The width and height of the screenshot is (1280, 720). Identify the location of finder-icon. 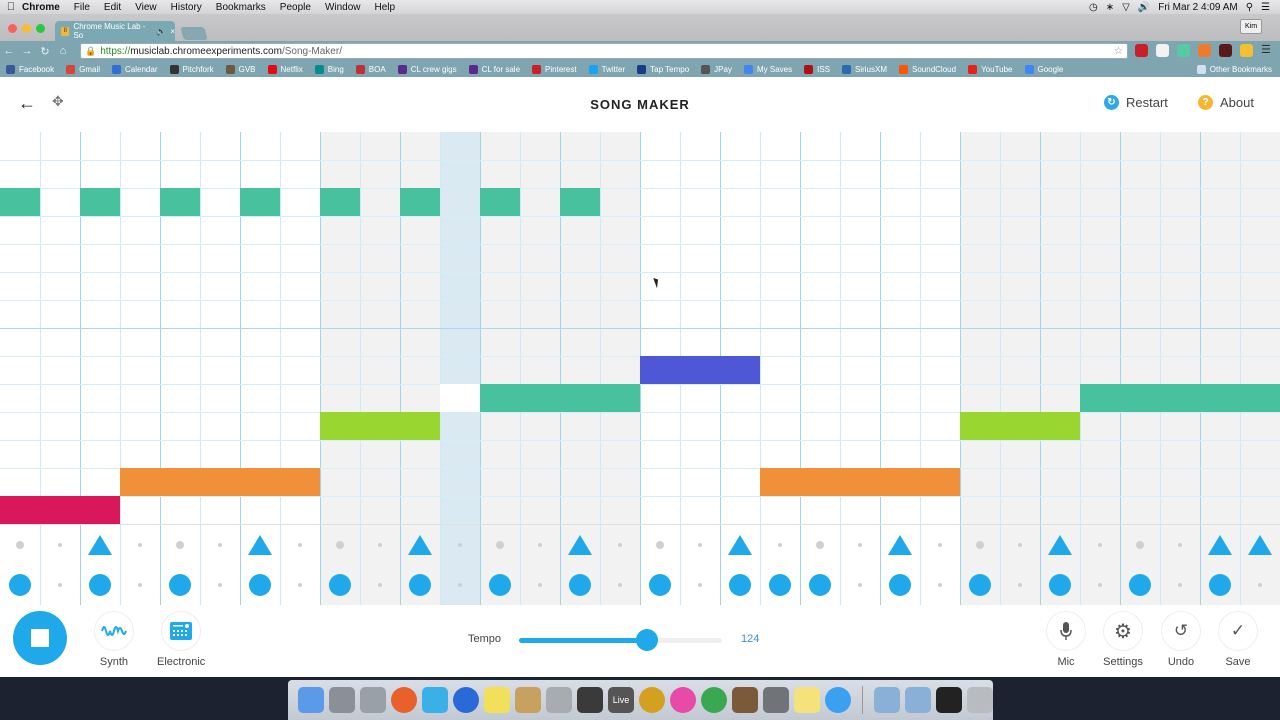
(311, 700).